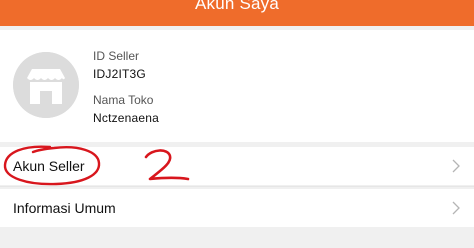 The width and height of the screenshot is (474, 248). What do you see at coordinates (46, 85) in the screenshot?
I see `store-icon` at bounding box center [46, 85].